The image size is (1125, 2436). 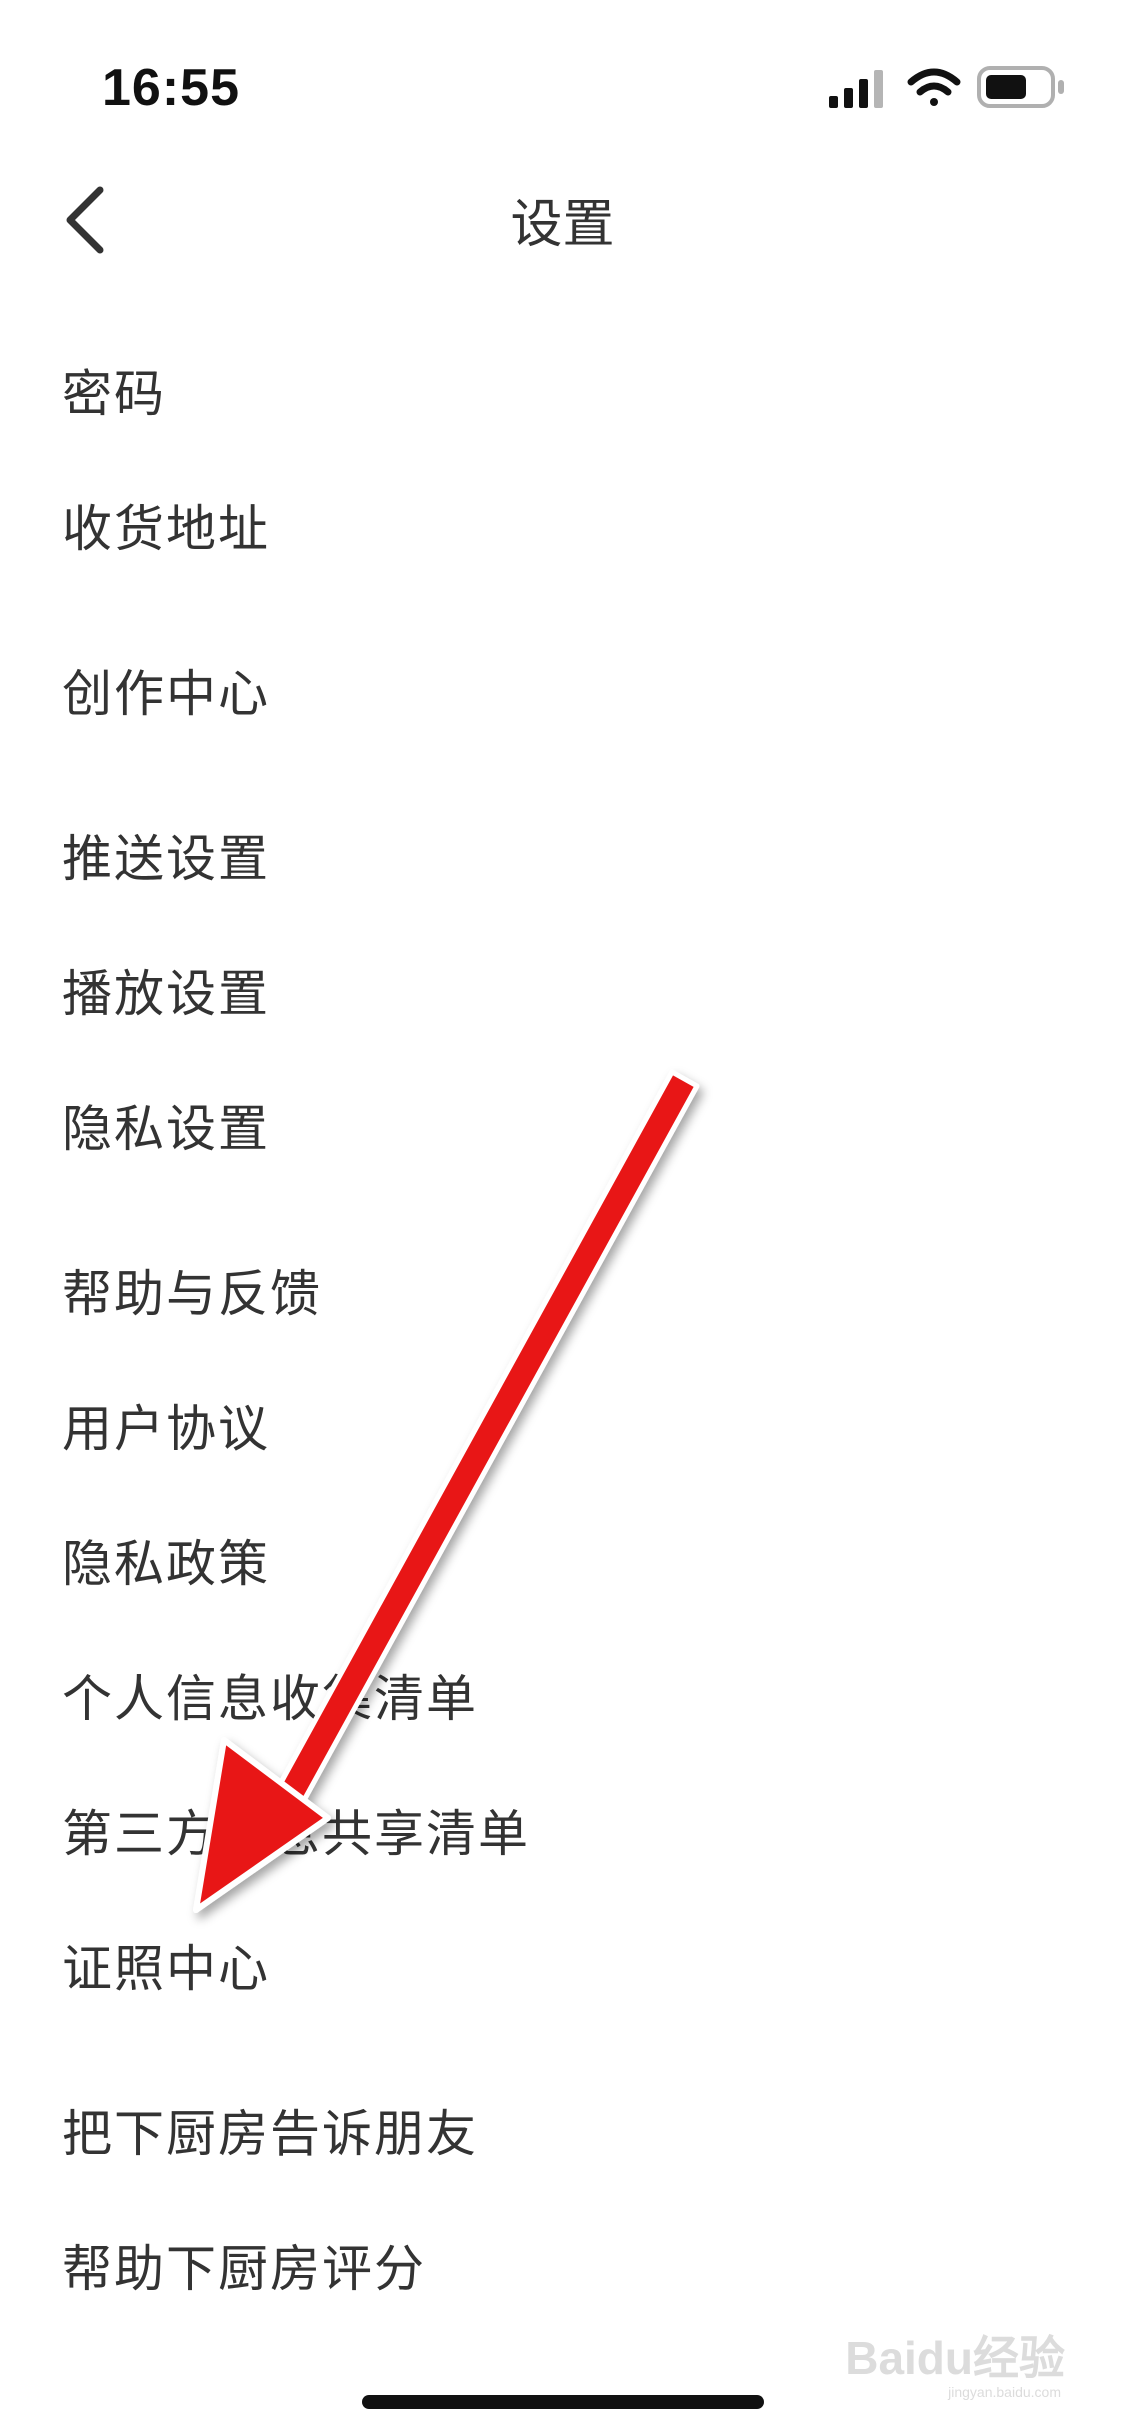 I want to click on watermark-logo: Baidu经验, so click(x=955, y=2358).